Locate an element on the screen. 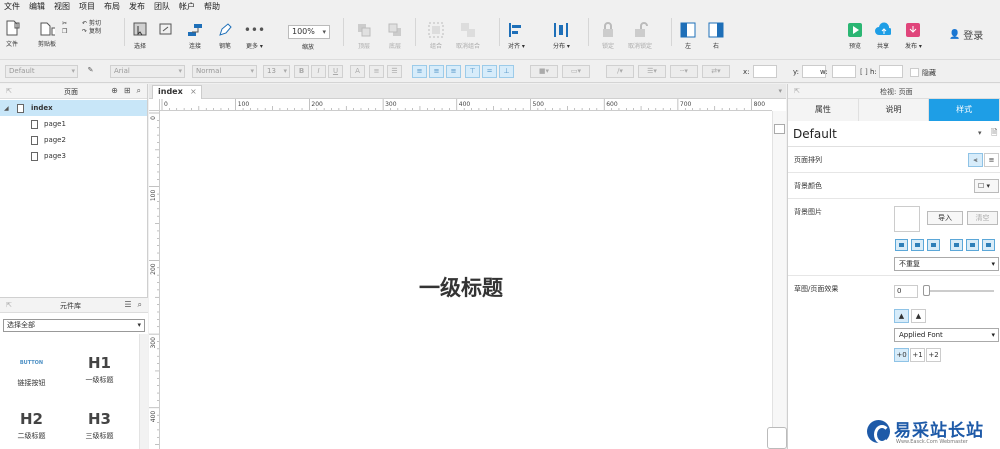  underline-button: U is located at coordinates (335, 71).